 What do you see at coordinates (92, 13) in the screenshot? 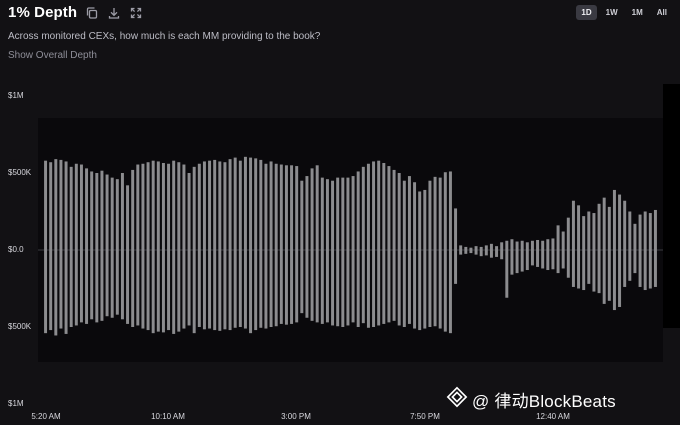
I see `copy-icon` at bounding box center [92, 13].